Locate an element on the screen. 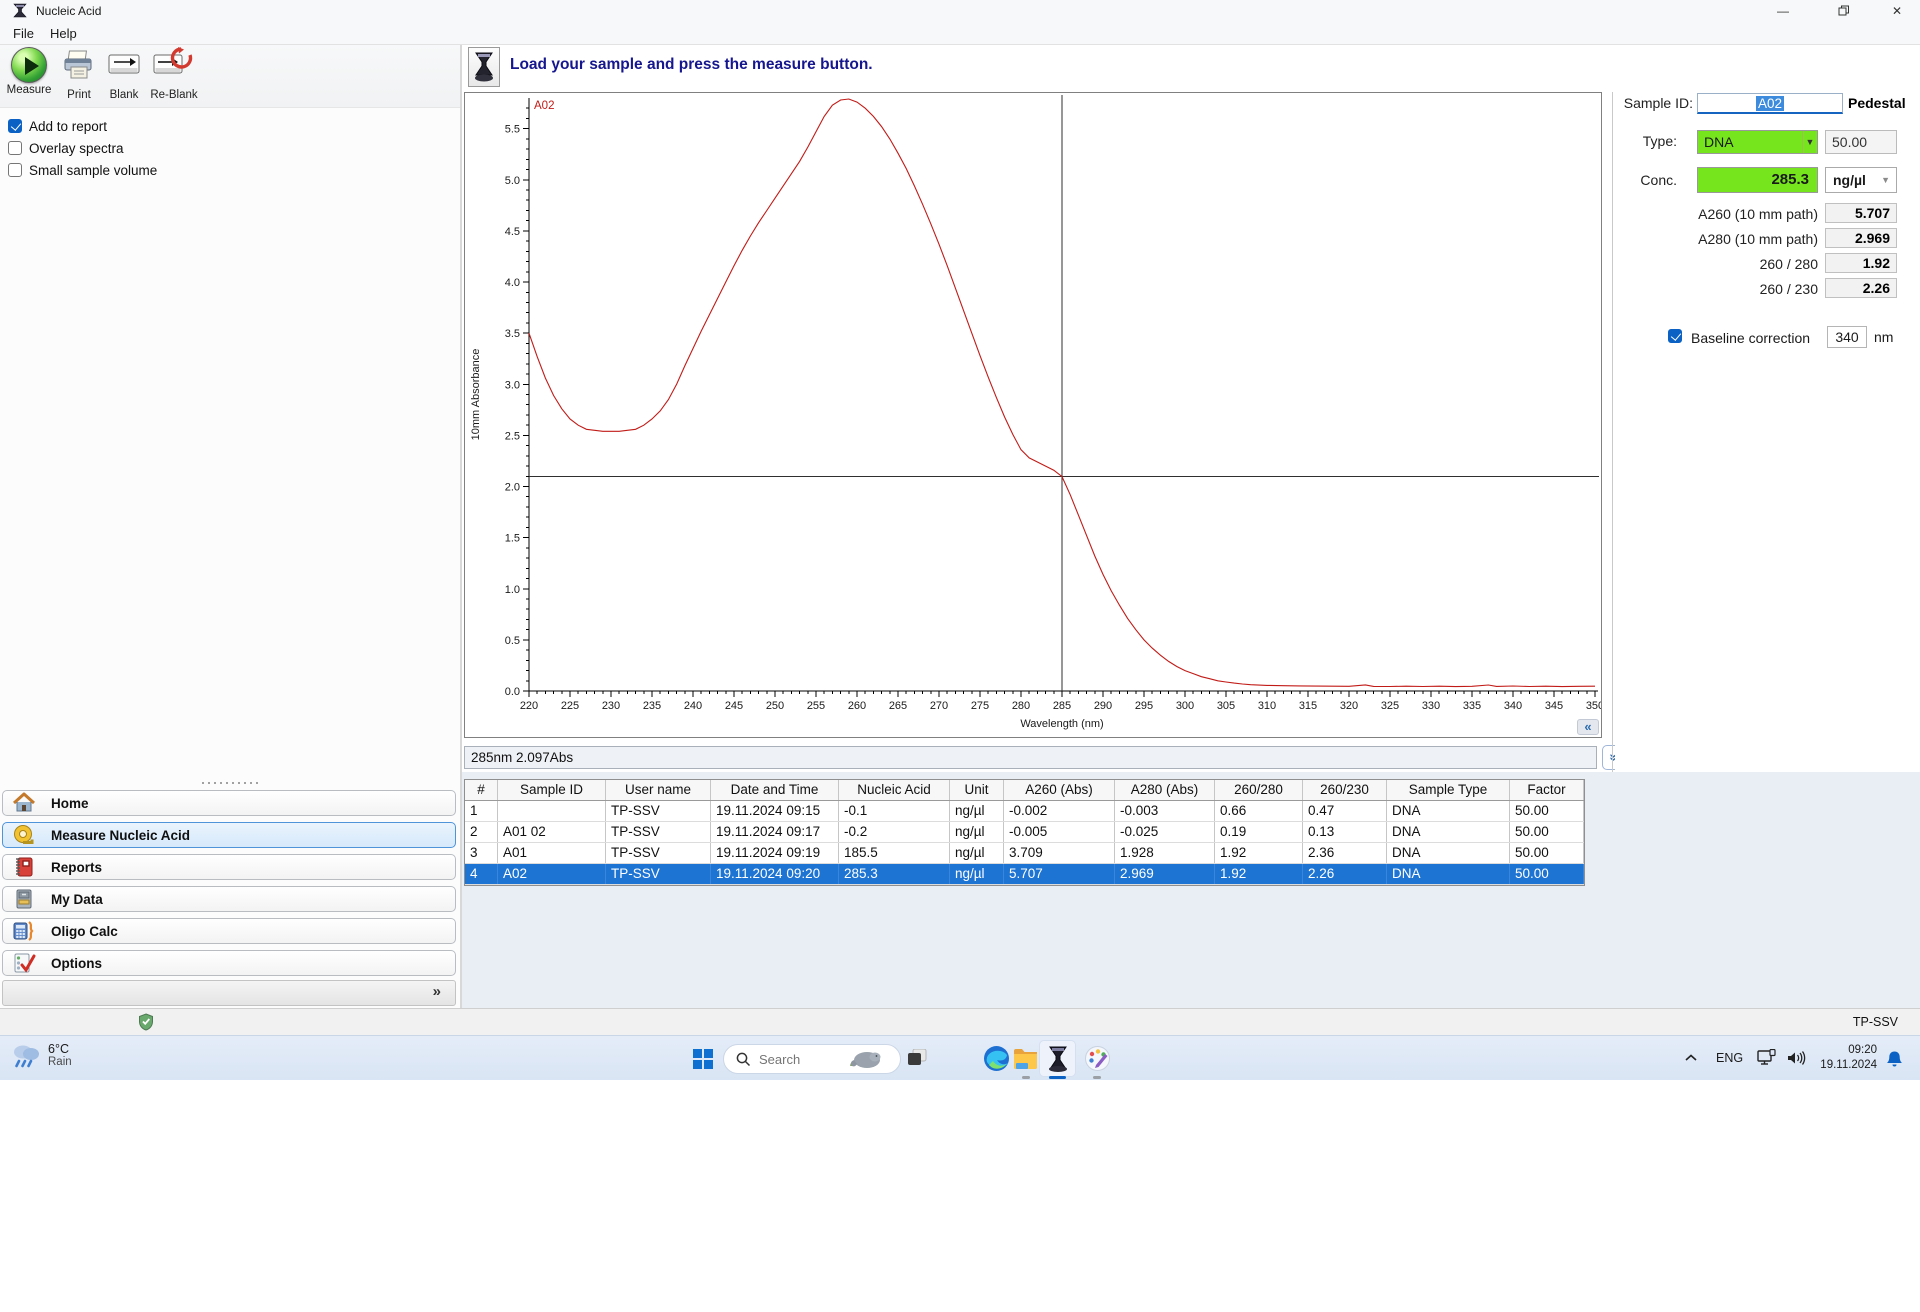 The height and width of the screenshot is (1312, 1920). collapse-panel-button: « is located at coordinates (1588, 727).